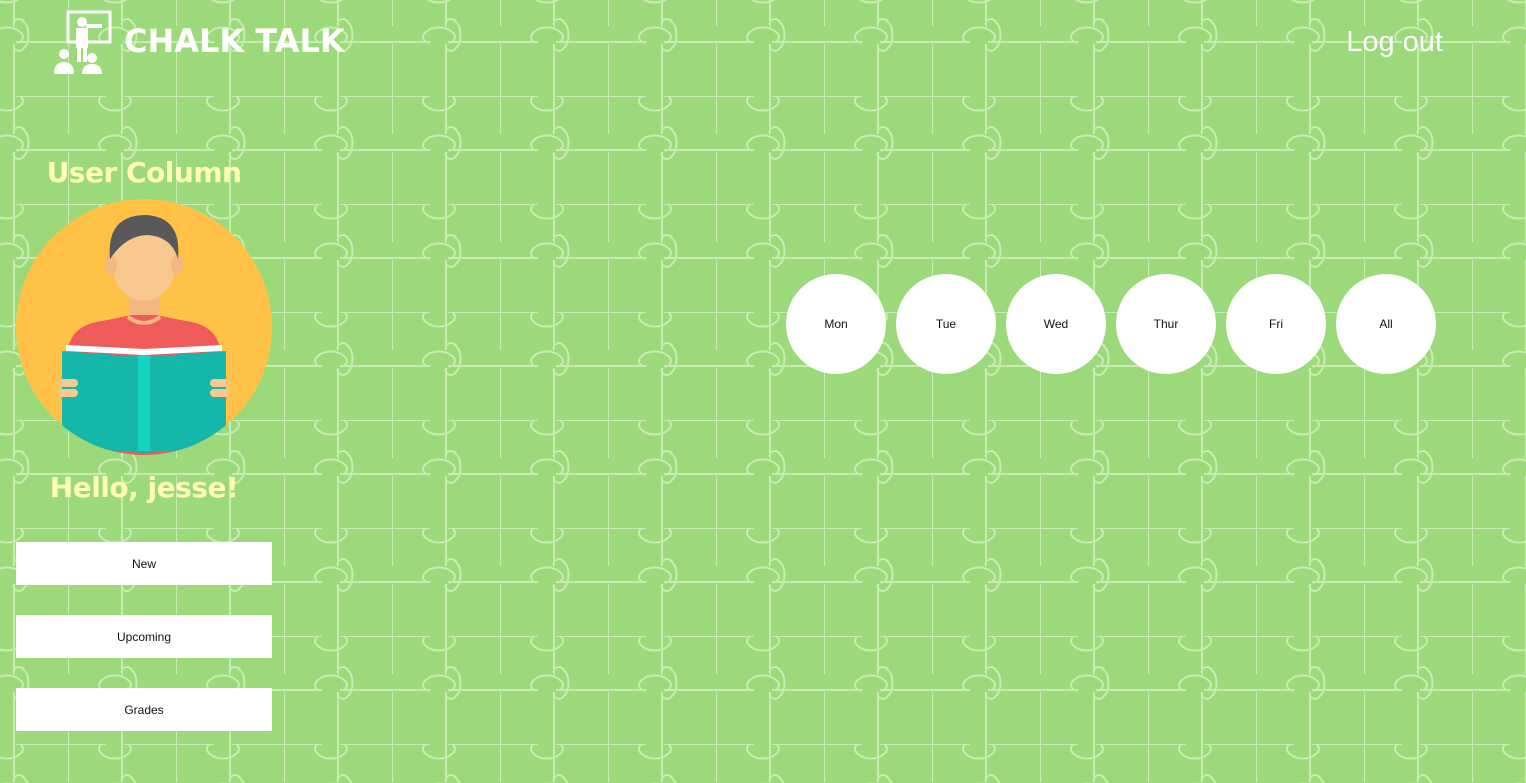 The image size is (1526, 783). I want to click on teacher-at-board-icon, so click(83, 42).